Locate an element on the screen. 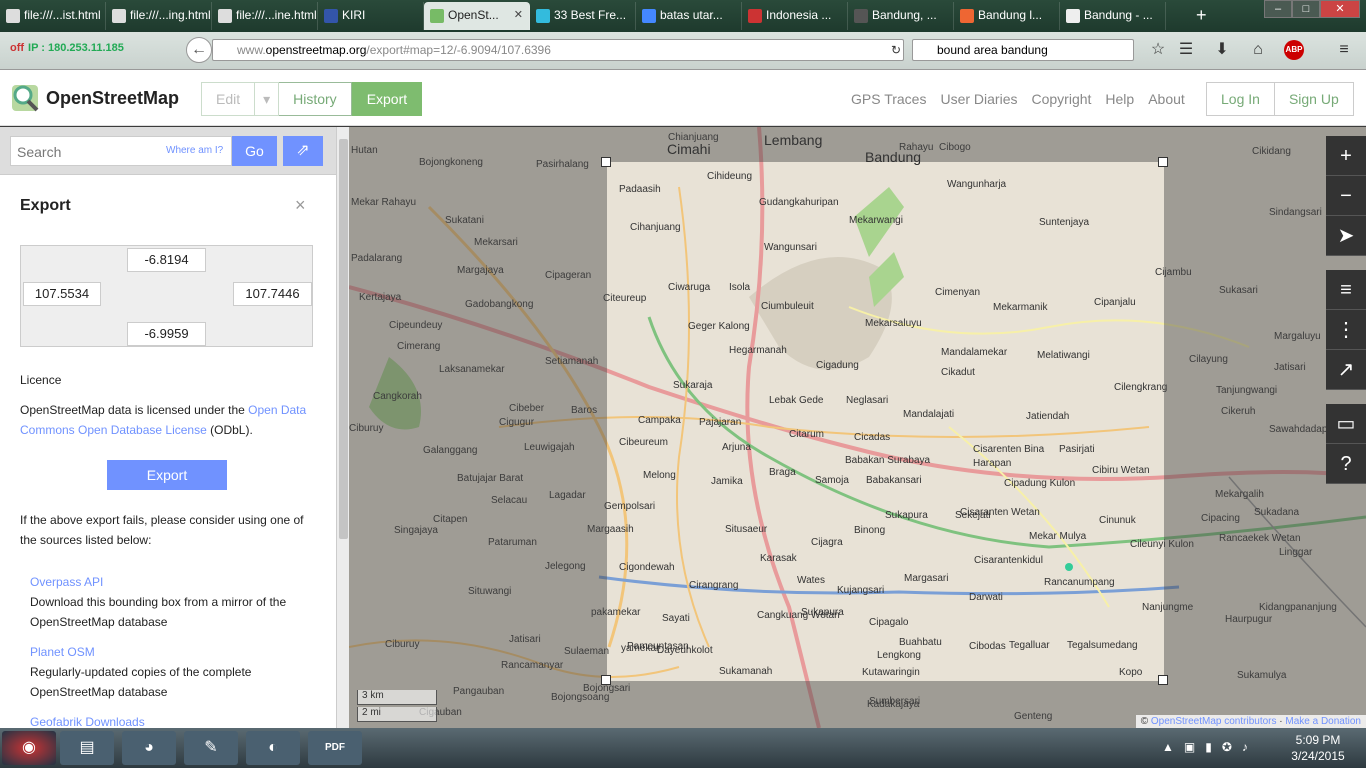 This screenshot has width=1366, height=768. geofabrik-link: Geofabrik Downloads is located at coordinates (175, 720).